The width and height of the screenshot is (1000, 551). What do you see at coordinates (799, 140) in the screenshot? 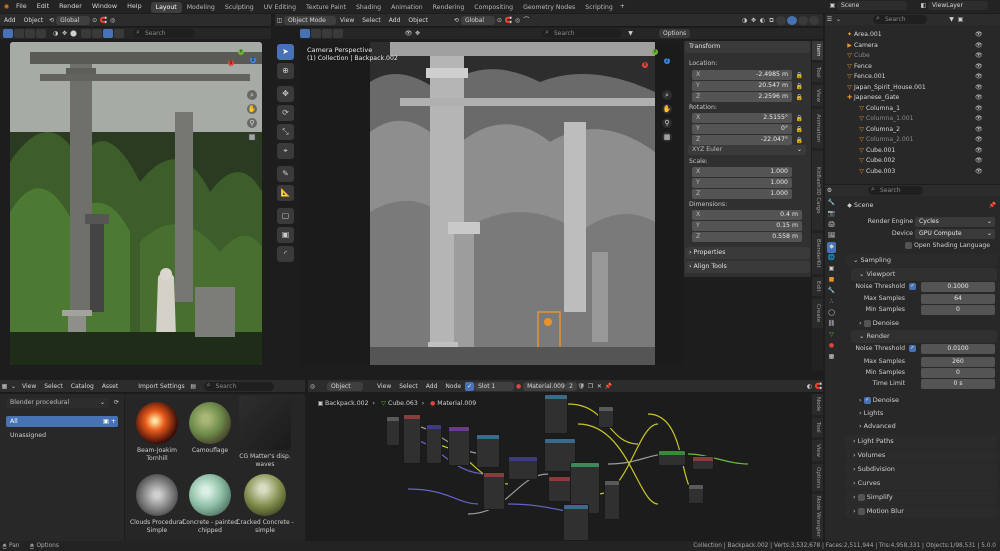
I see `lock-icon: 🔒` at bounding box center [799, 140].